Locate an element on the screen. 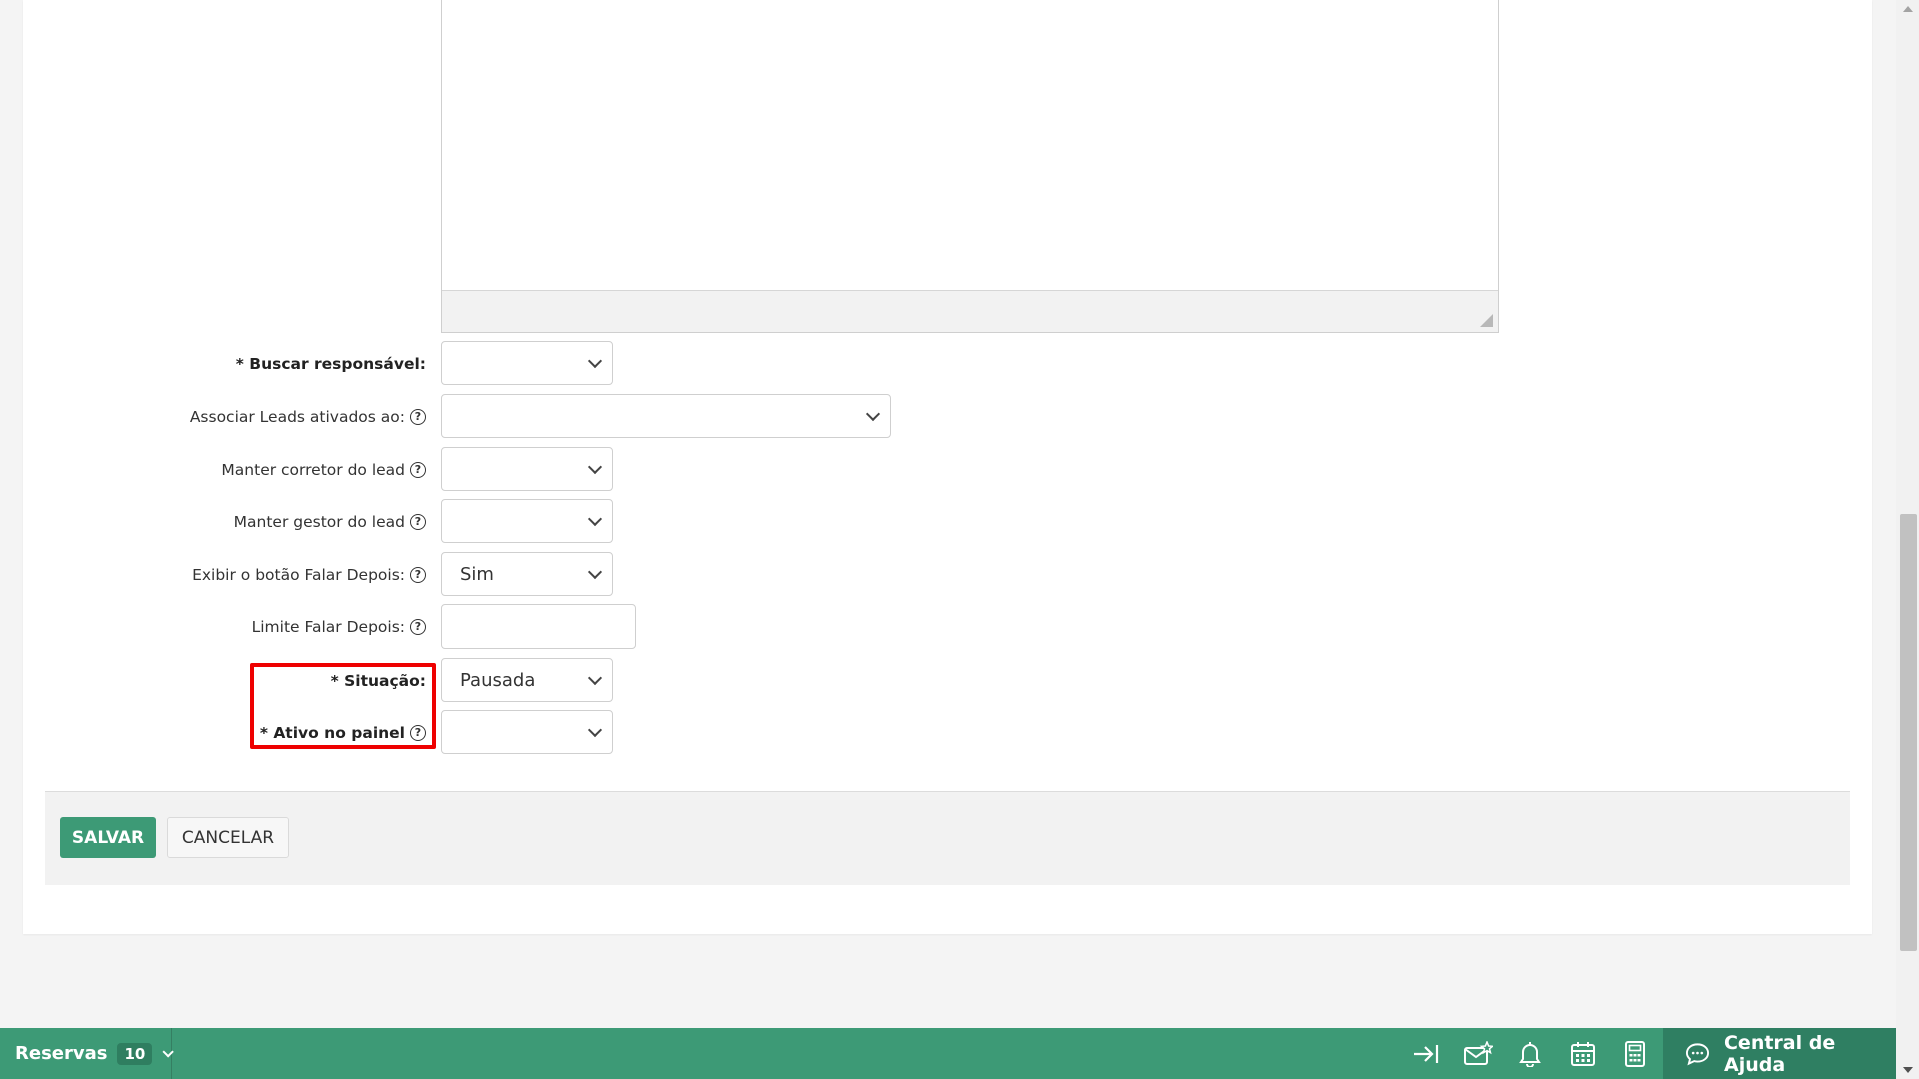  reserves-label: Reservas is located at coordinates (61, 1053).